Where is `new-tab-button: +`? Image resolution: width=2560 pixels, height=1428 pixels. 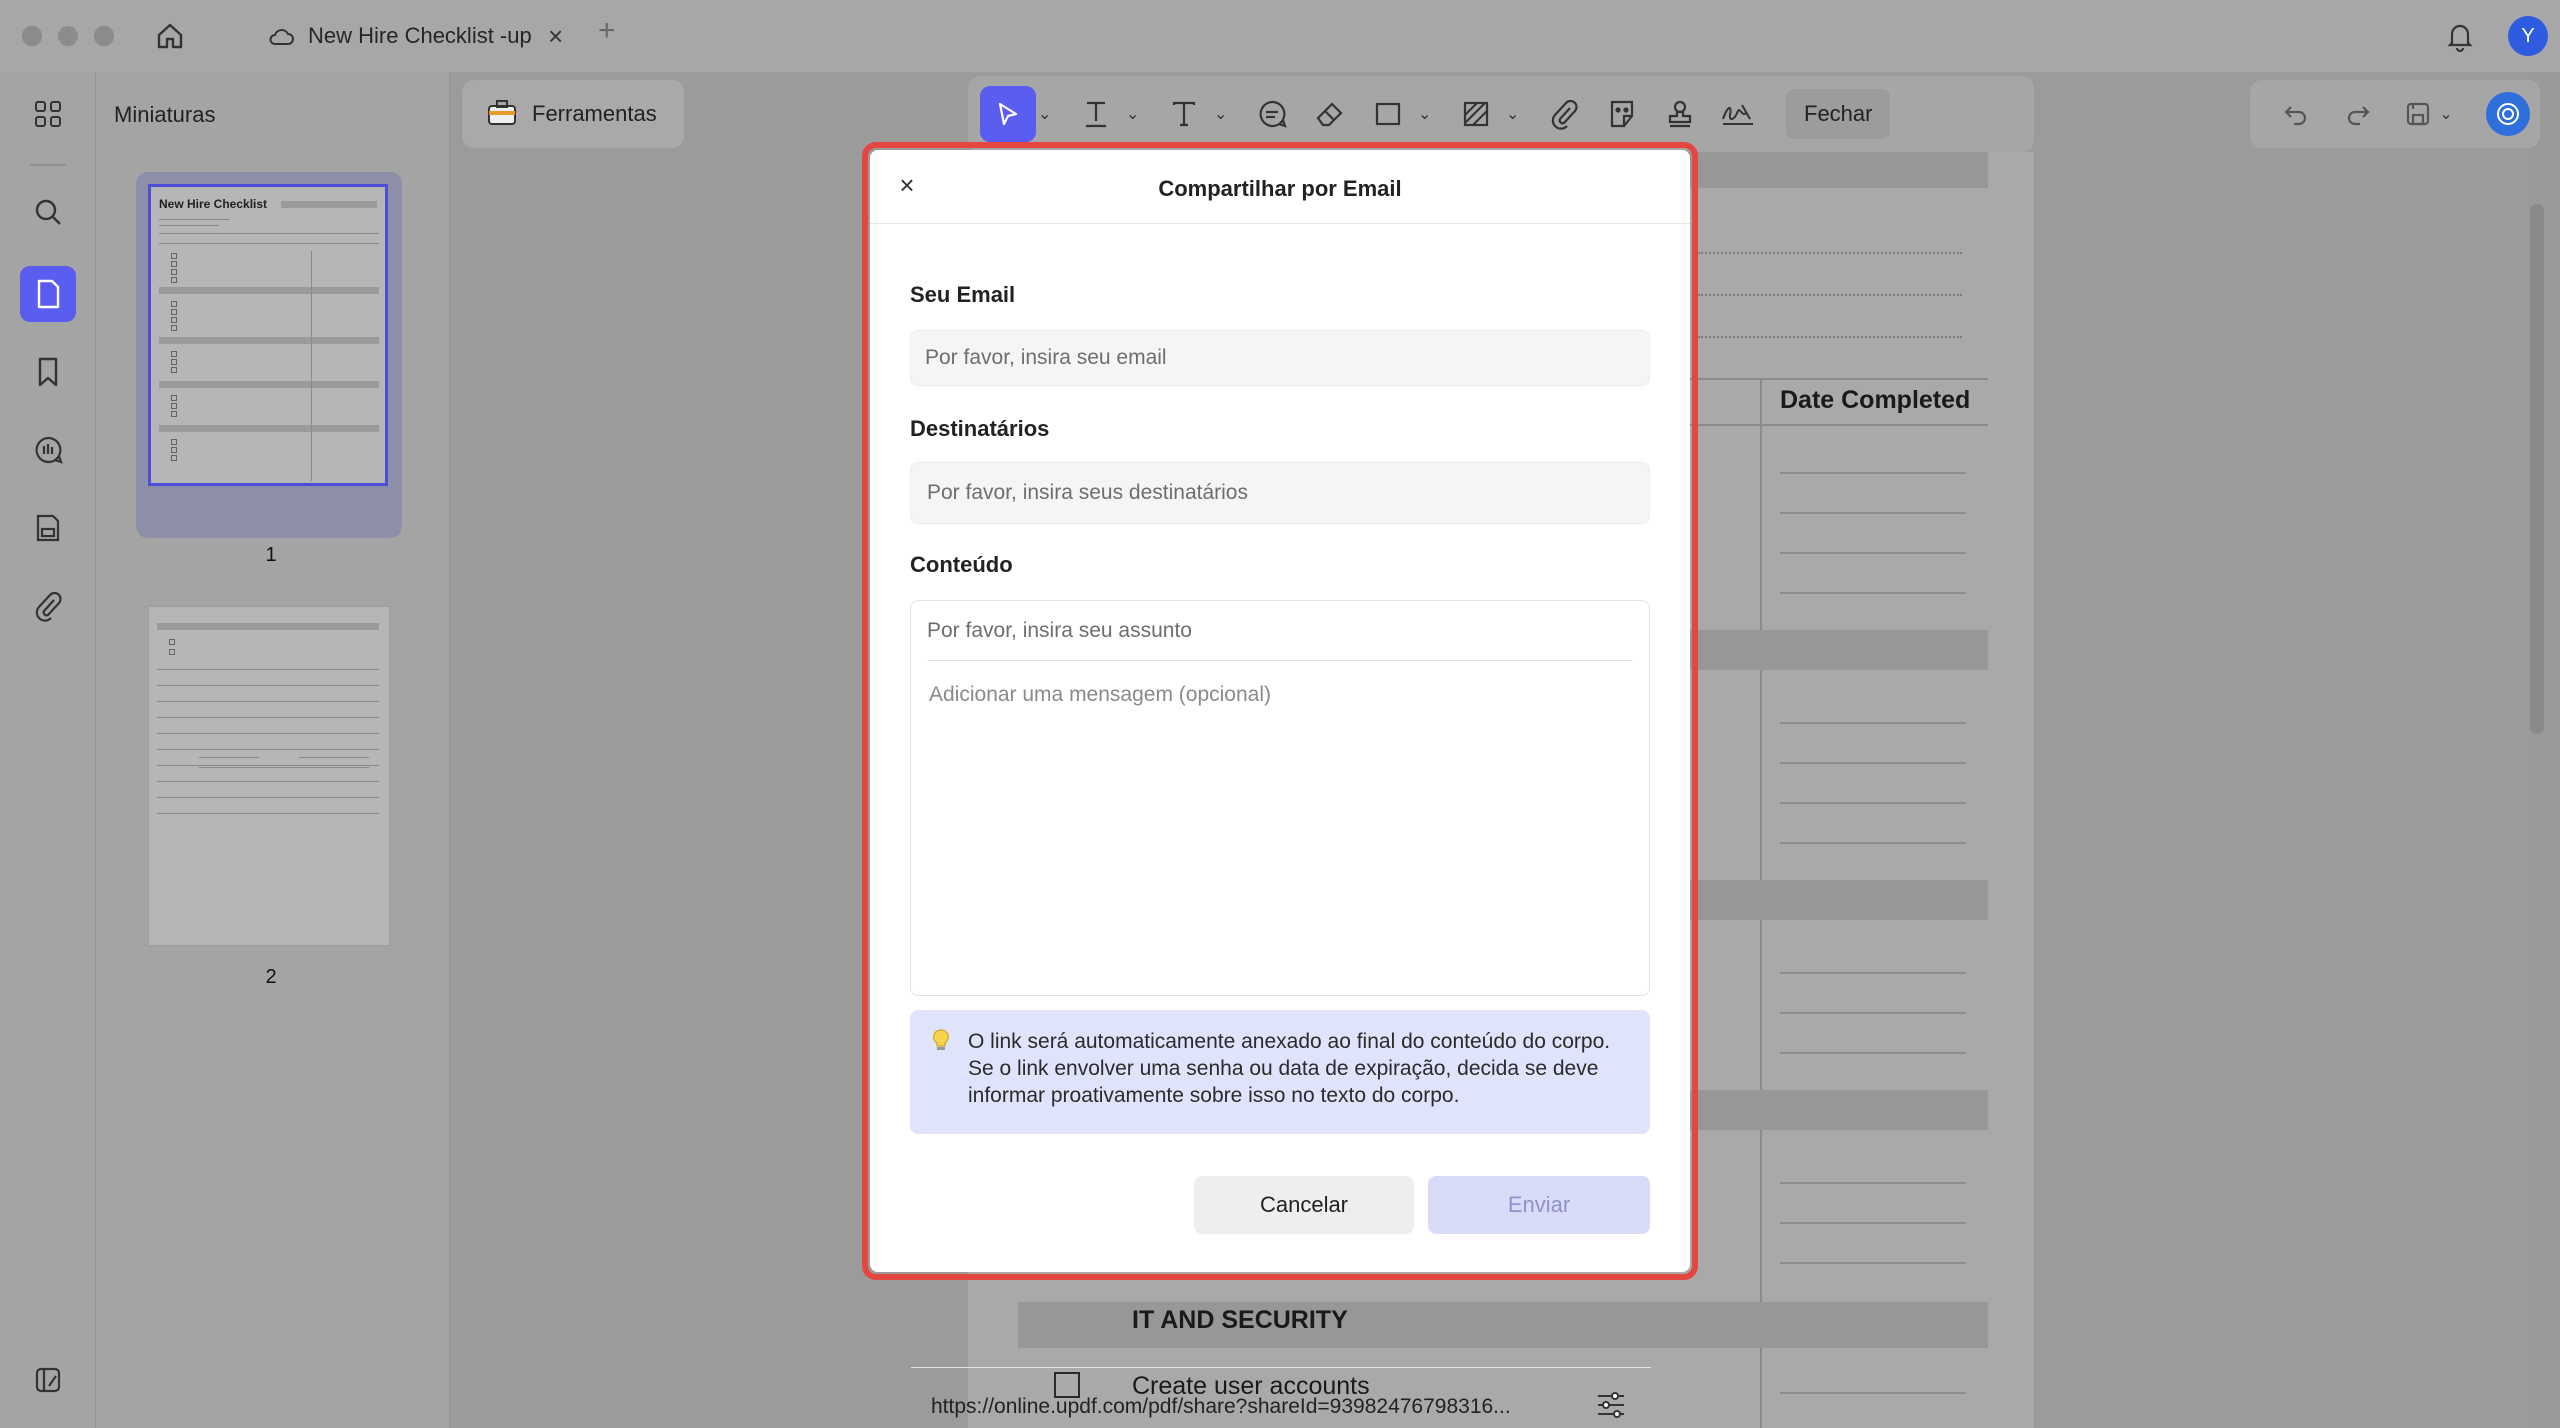
new-tab-button: + is located at coordinates (607, 31).